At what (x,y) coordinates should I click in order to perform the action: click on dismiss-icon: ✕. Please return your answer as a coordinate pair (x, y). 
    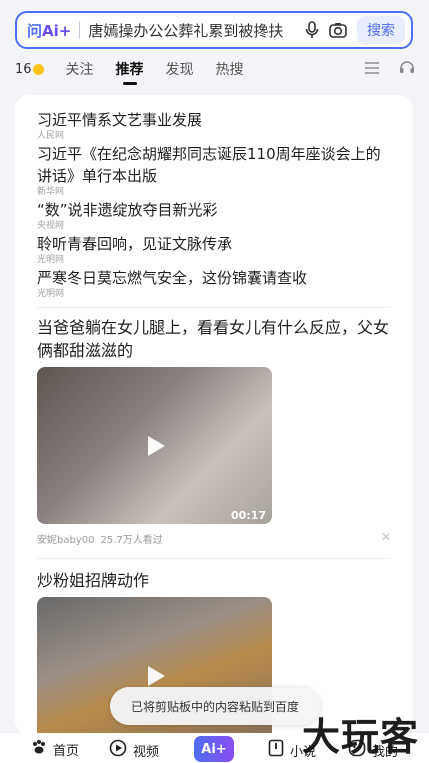
    Looking at the image, I should click on (386, 537).